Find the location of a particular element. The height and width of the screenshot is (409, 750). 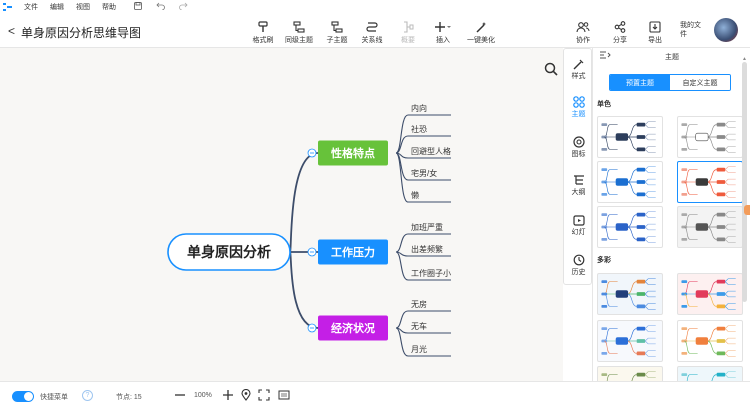

share-icon is located at coordinates (620, 26).